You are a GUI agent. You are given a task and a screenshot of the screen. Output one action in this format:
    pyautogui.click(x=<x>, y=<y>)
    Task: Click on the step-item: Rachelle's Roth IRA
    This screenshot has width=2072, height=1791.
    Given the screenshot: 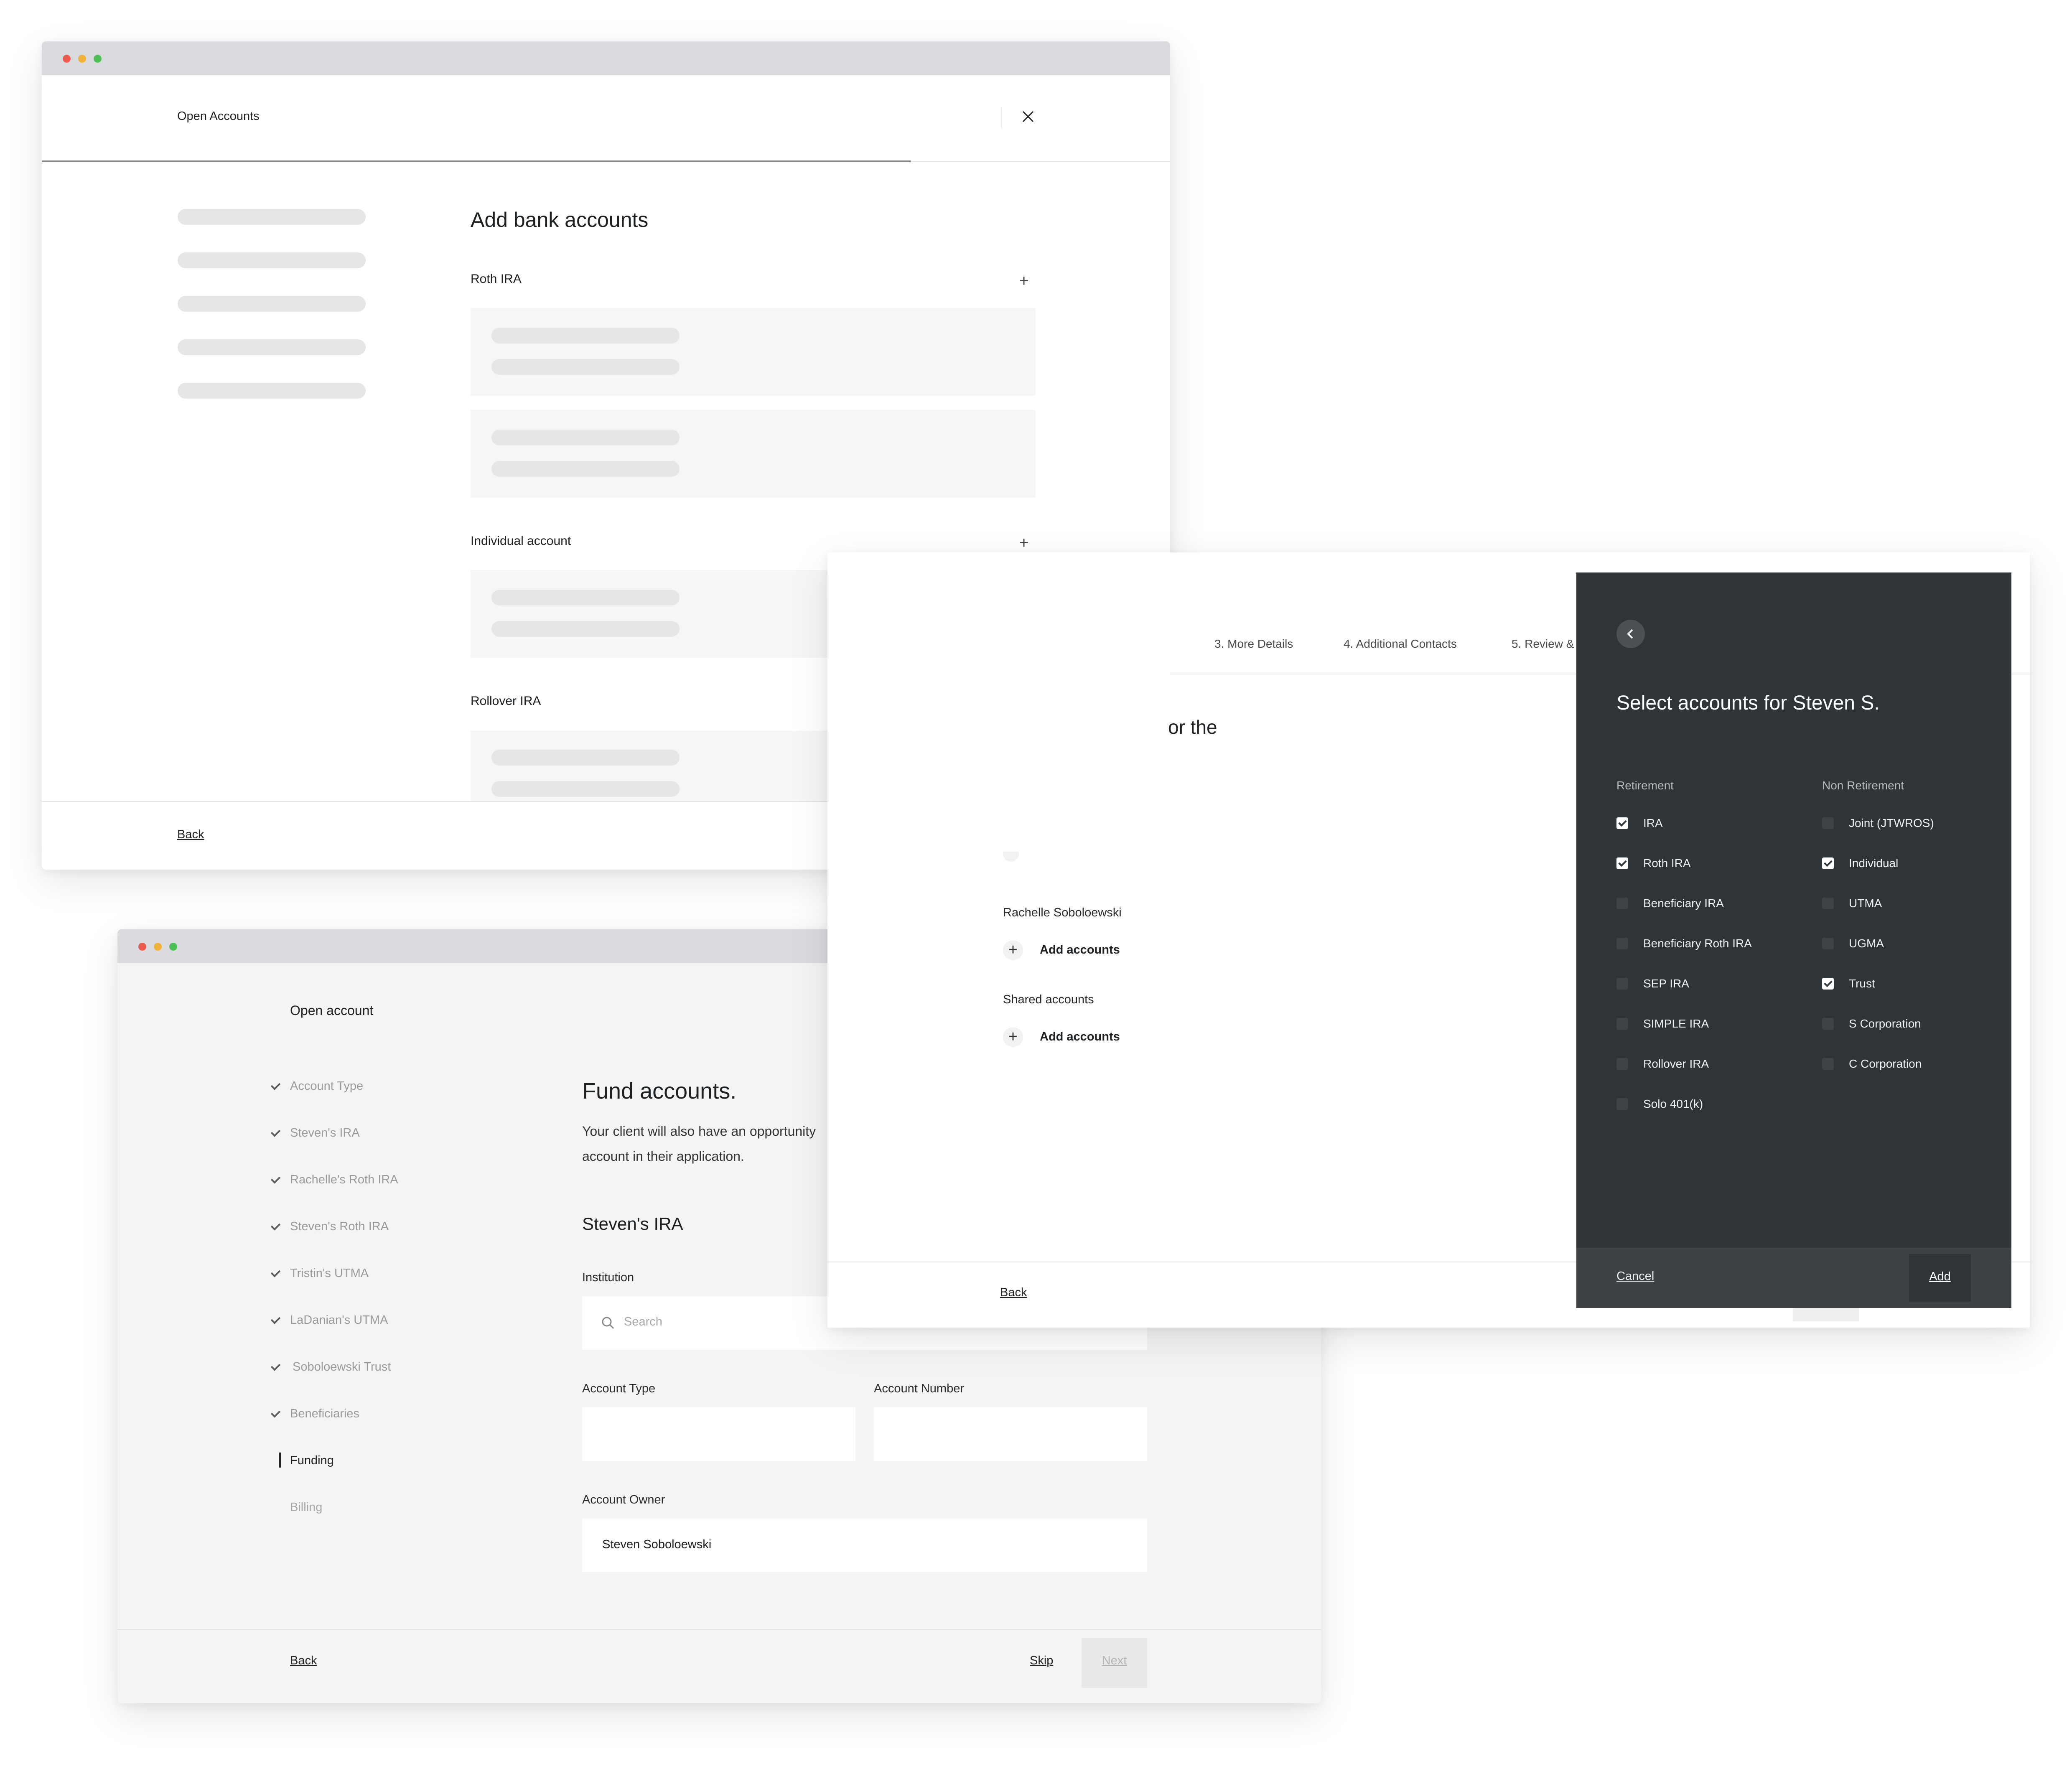 What is the action you would take?
    pyautogui.click(x=344, y=1180)
    